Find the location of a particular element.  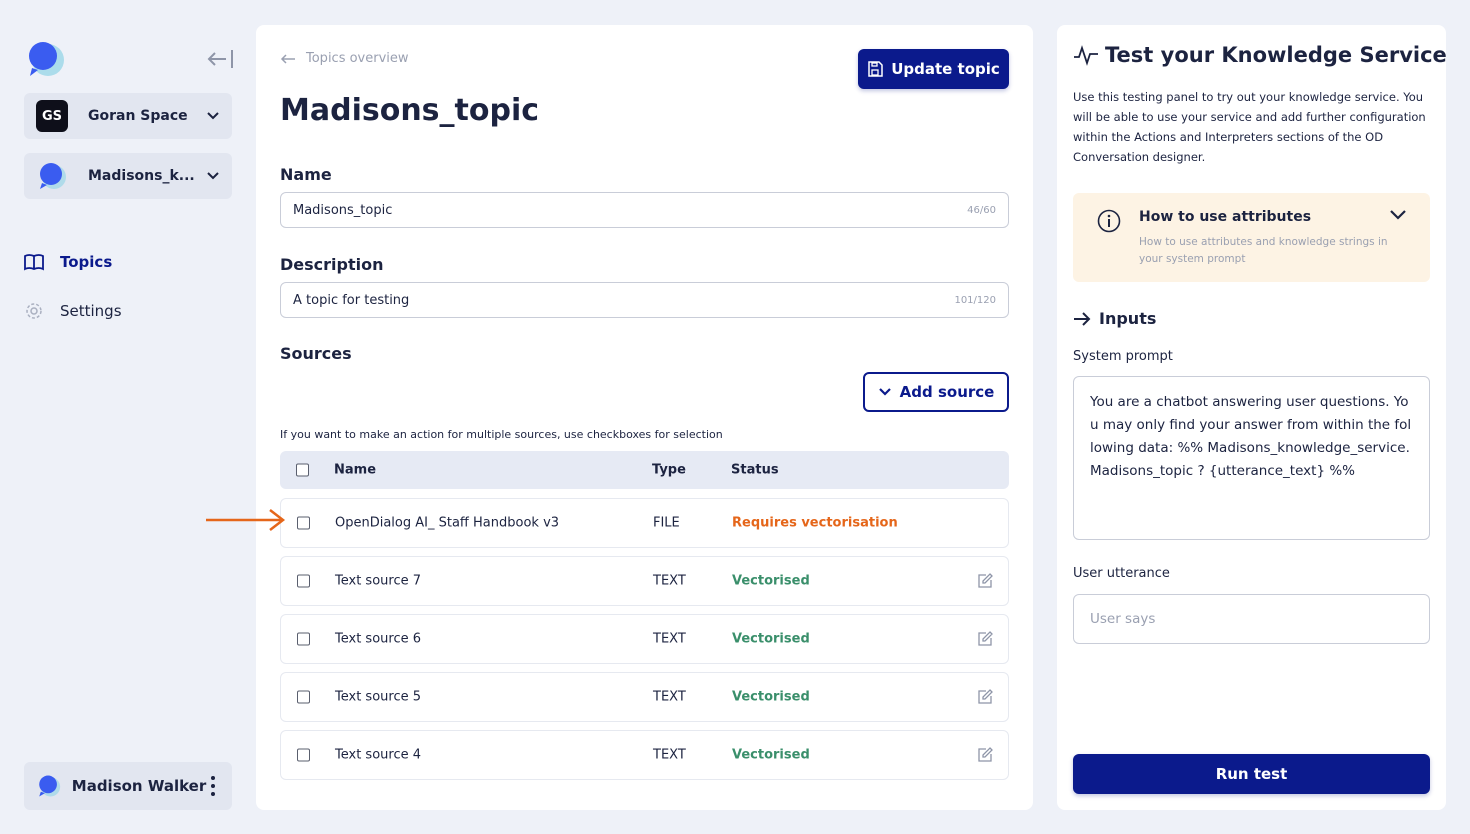

breadcrumb-label: Topics overview is located at coordinates (357, 58).